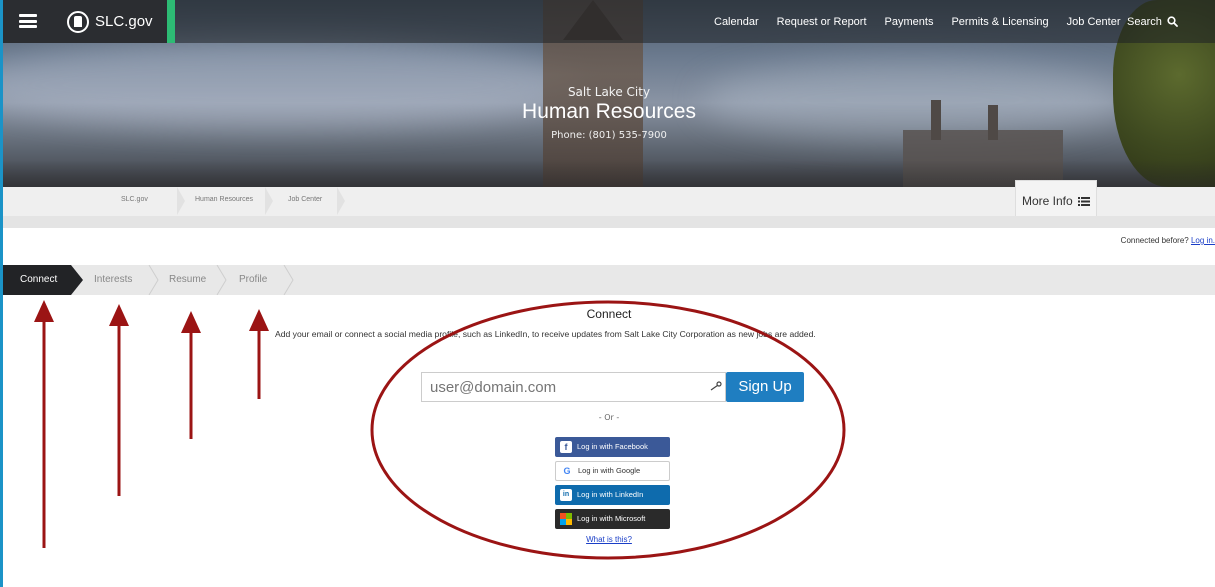 Image resolution: width=1215 pixels, height=587 pixels. Describe the element at coordinates (119, 400) in the screenshot. I see `arrow-interests` at that location.